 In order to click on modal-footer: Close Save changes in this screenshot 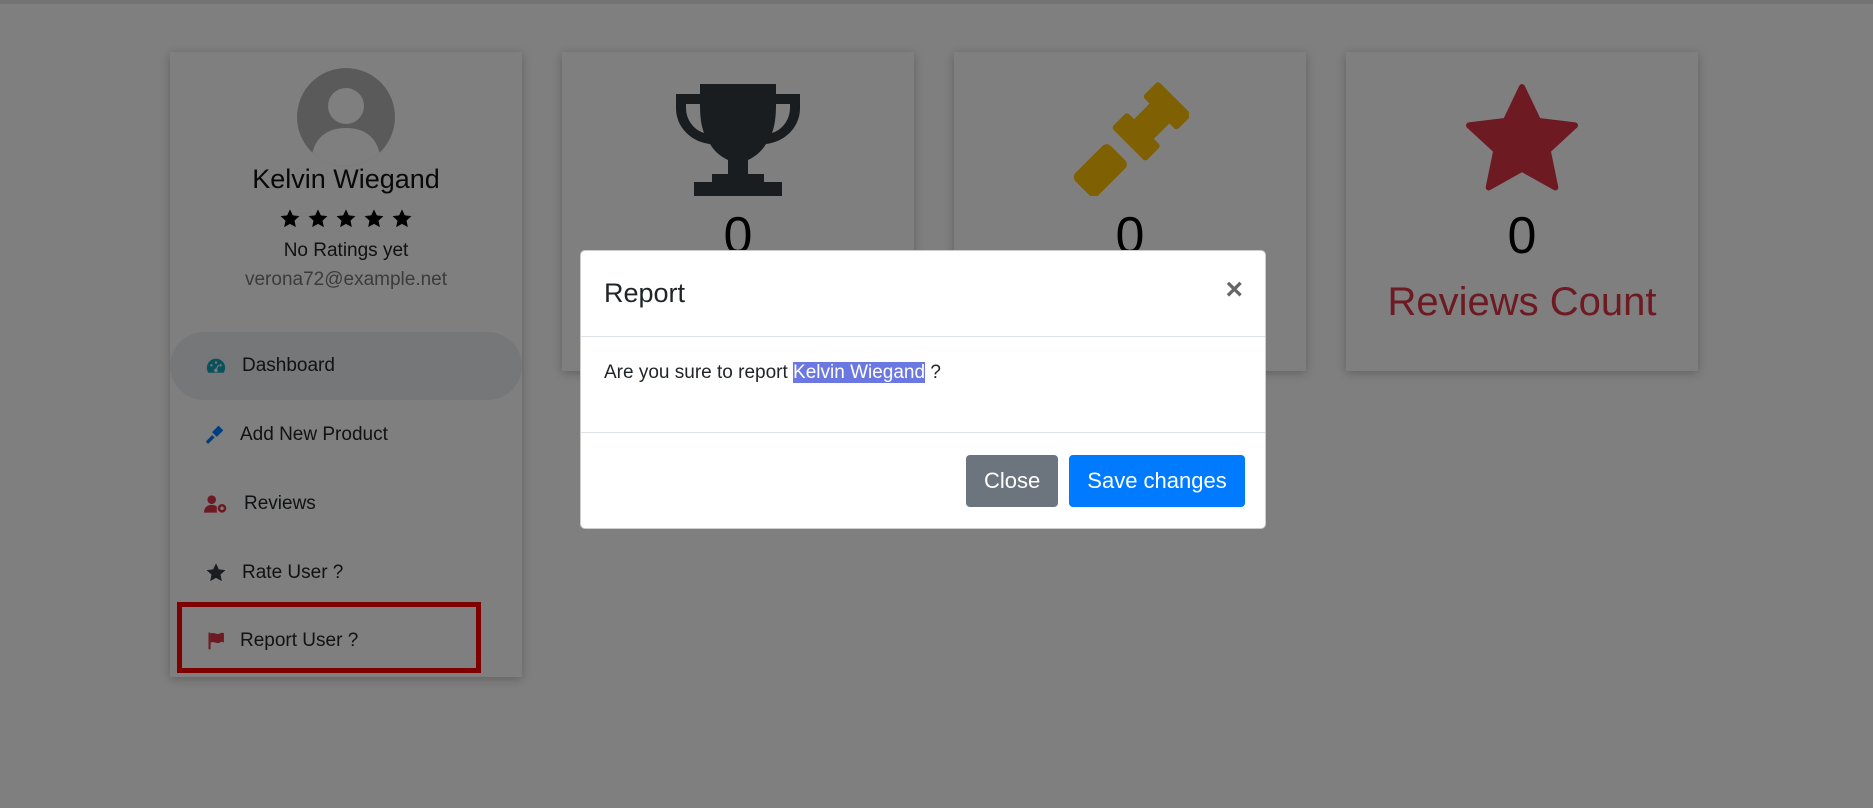, I will do `click(923, 480)`.